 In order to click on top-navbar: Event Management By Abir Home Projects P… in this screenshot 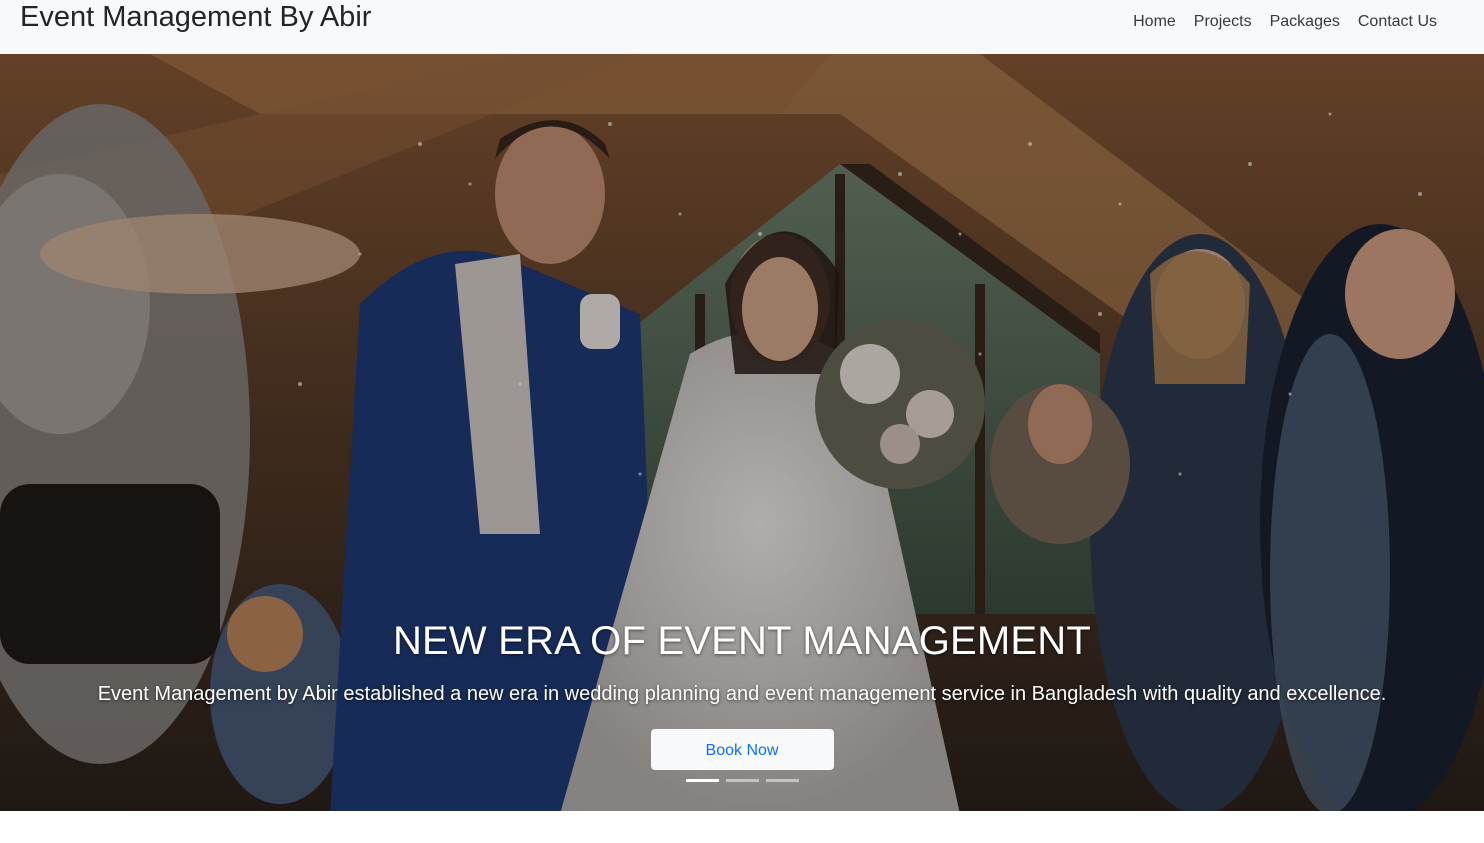, I will do `click(742, 27)`.